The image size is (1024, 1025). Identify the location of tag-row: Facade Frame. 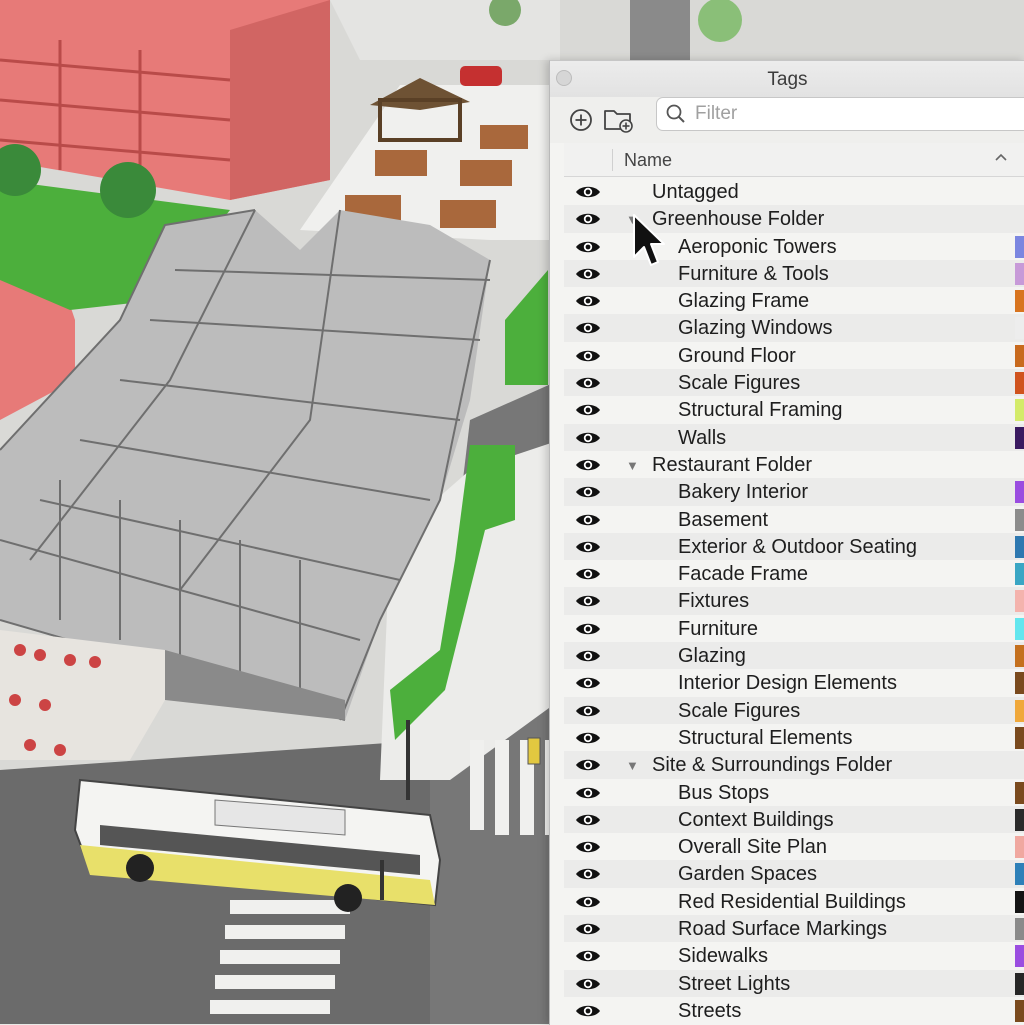
(794, 573).